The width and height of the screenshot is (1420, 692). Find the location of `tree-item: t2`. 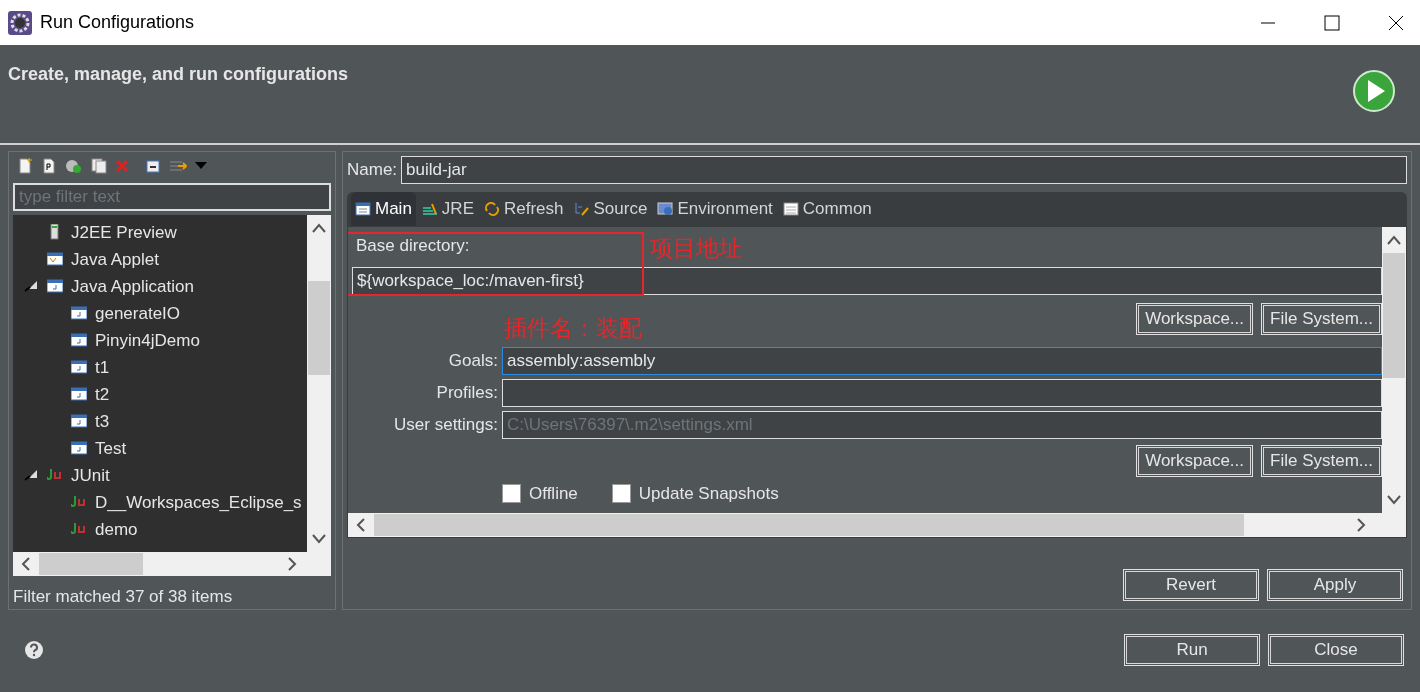

tree-item: t2 is located at coordinates (102, 394).